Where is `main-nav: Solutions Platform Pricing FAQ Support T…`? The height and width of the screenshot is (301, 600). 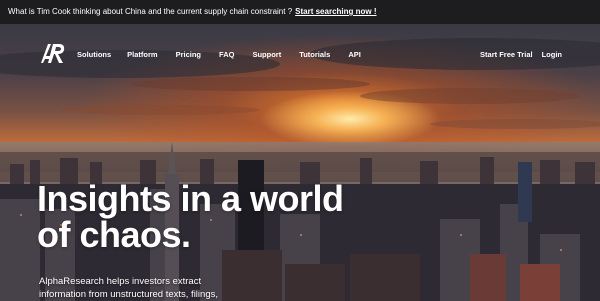 main-nav: Solutions Platform Pricing FAQ Support T… is located at coordinates (228, 54).